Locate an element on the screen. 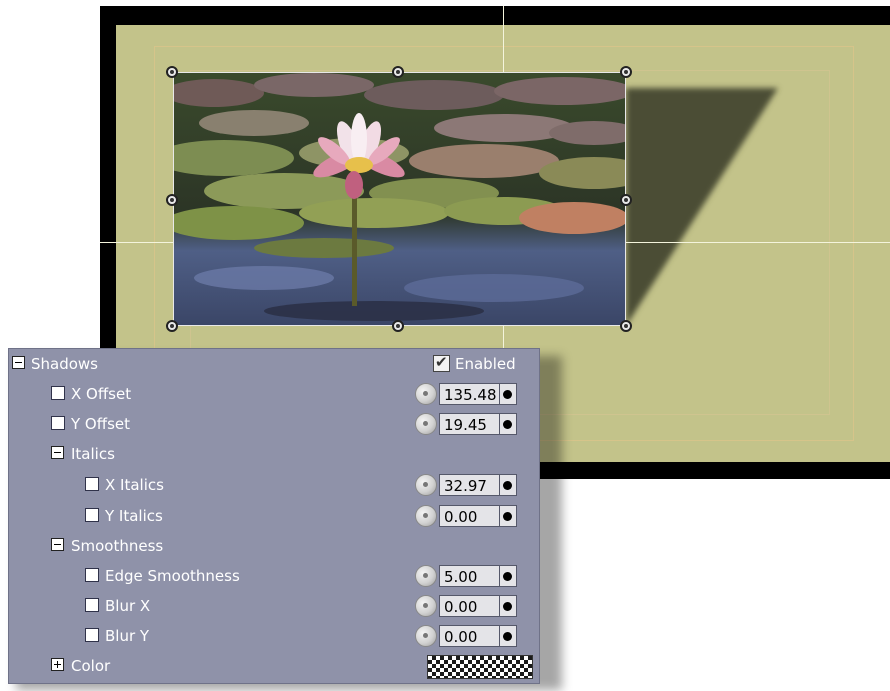 The image size is (890, 691). checkmark-icon: ✔ is located at coordinates (441, 362).